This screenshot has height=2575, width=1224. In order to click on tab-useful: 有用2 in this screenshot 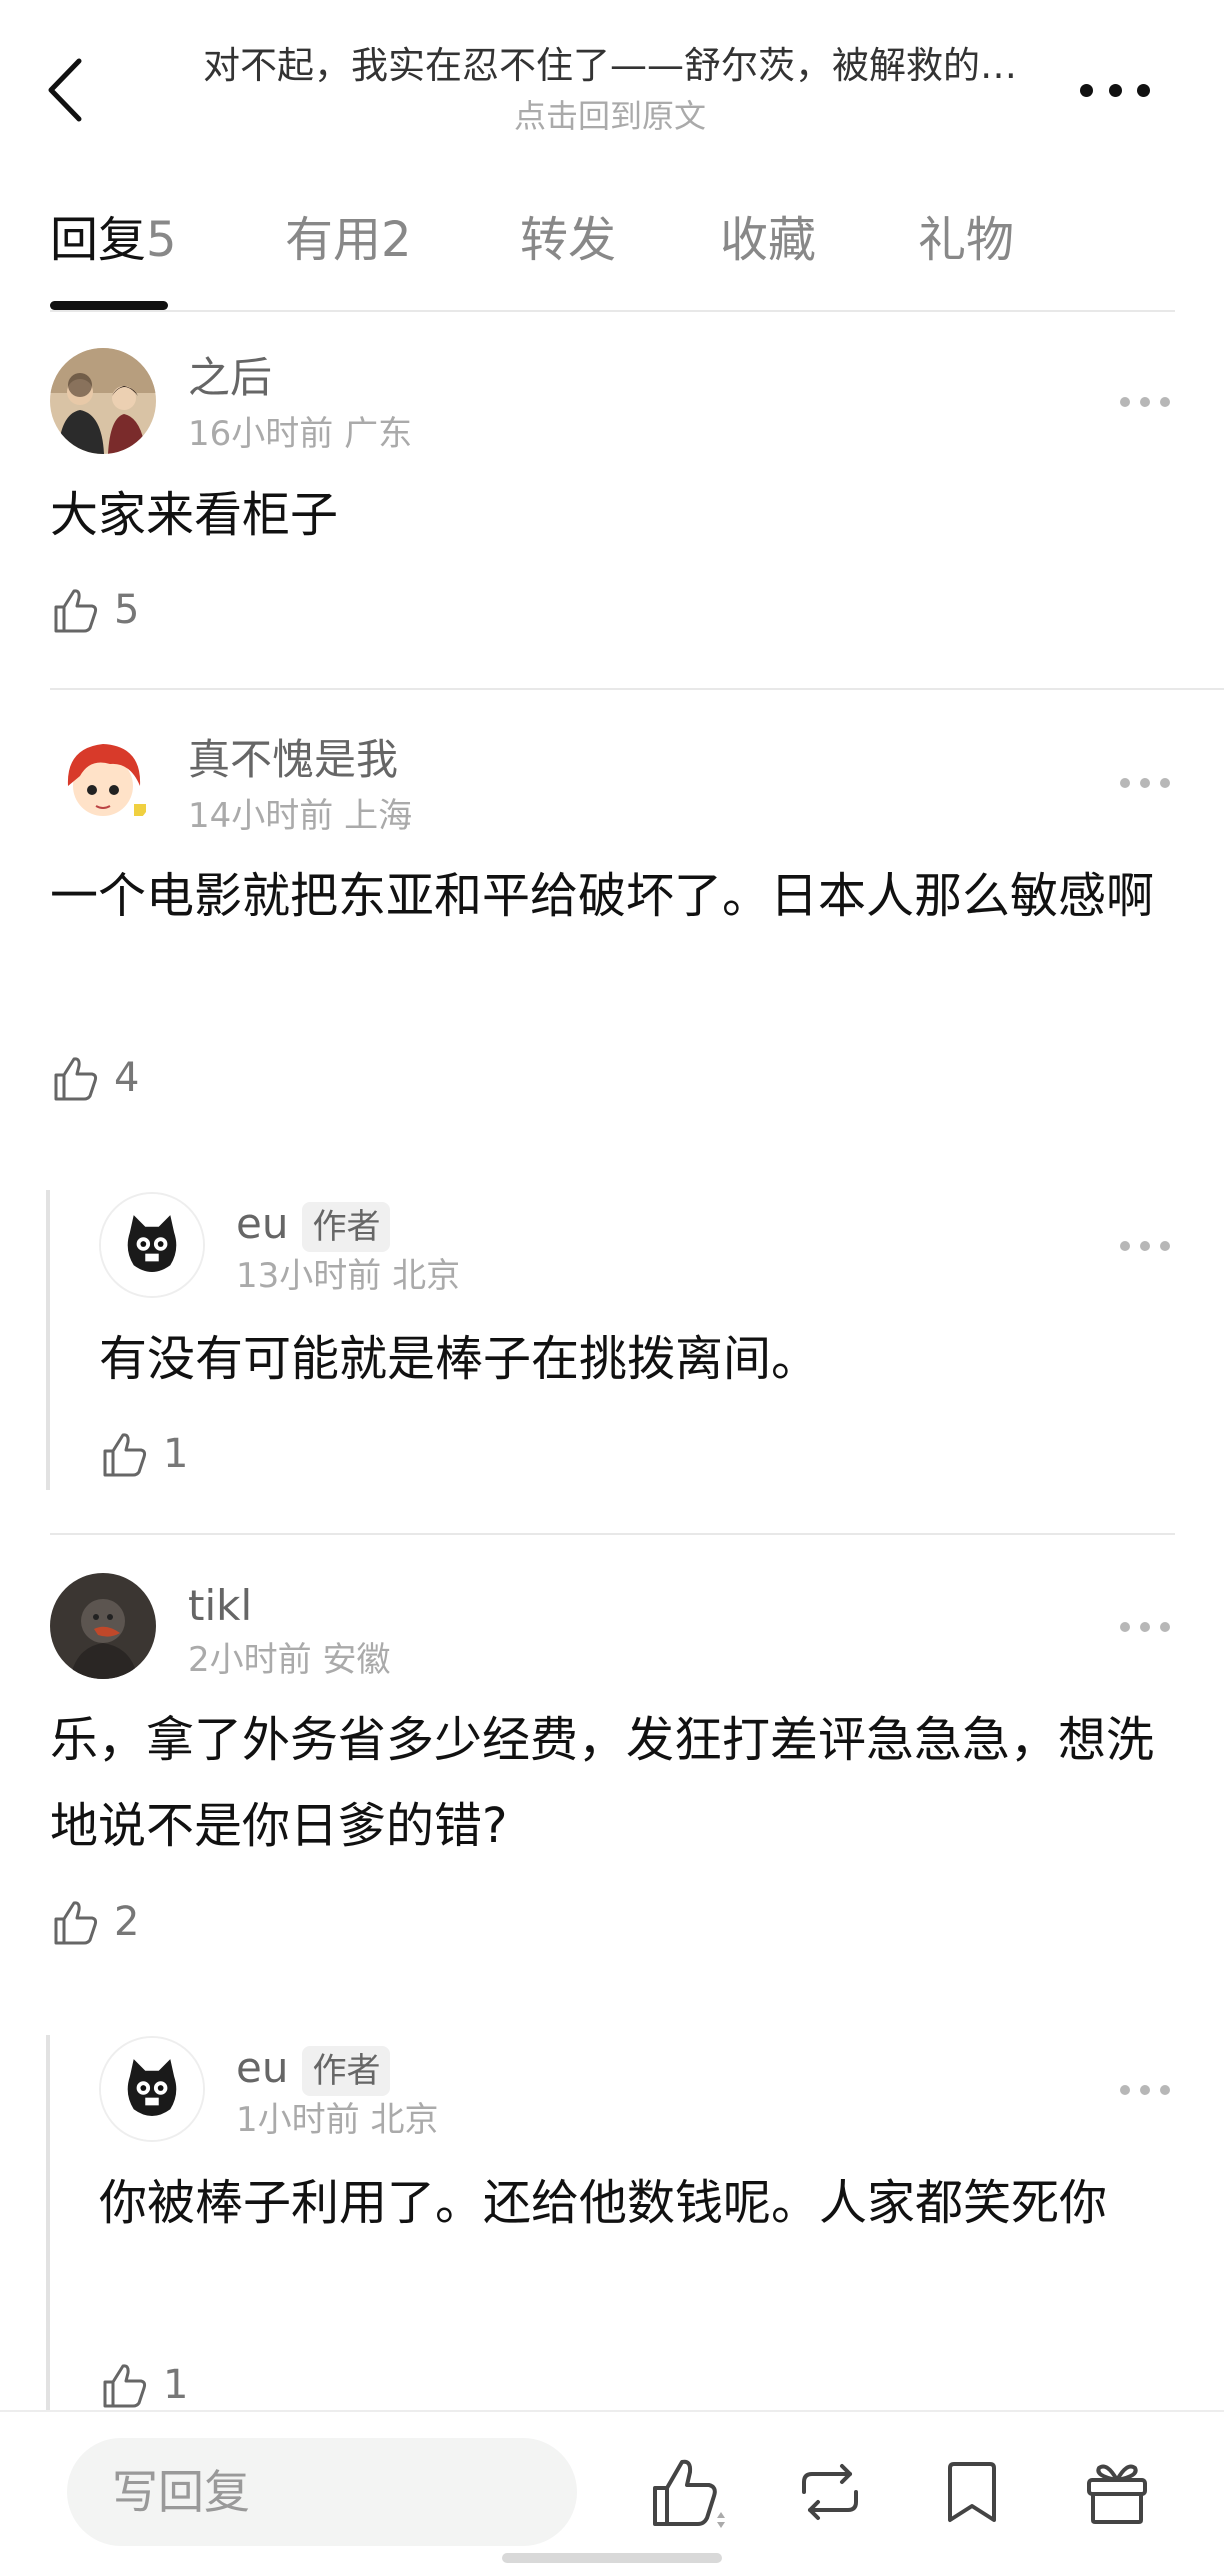, I will do `click(348, 240)`.